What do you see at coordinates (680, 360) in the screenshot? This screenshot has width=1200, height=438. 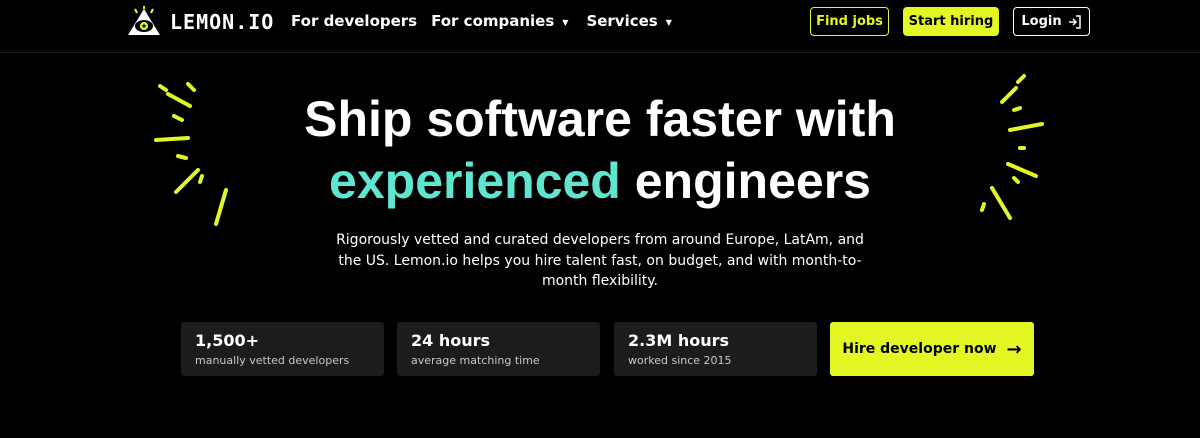 I see `stat-label: worked since 2015` at bounding box center [680, 360].